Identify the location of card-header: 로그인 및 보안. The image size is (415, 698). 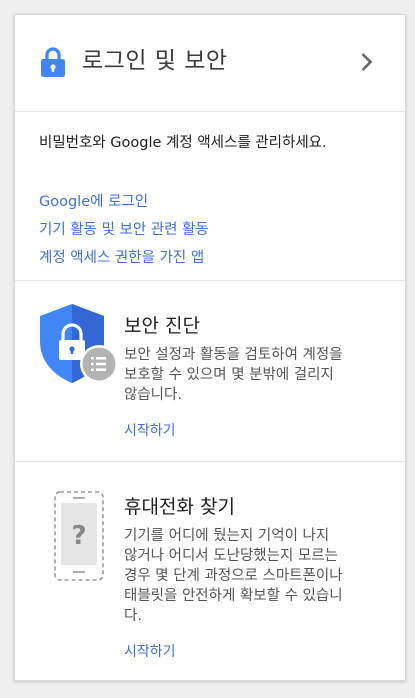
(210, 63).